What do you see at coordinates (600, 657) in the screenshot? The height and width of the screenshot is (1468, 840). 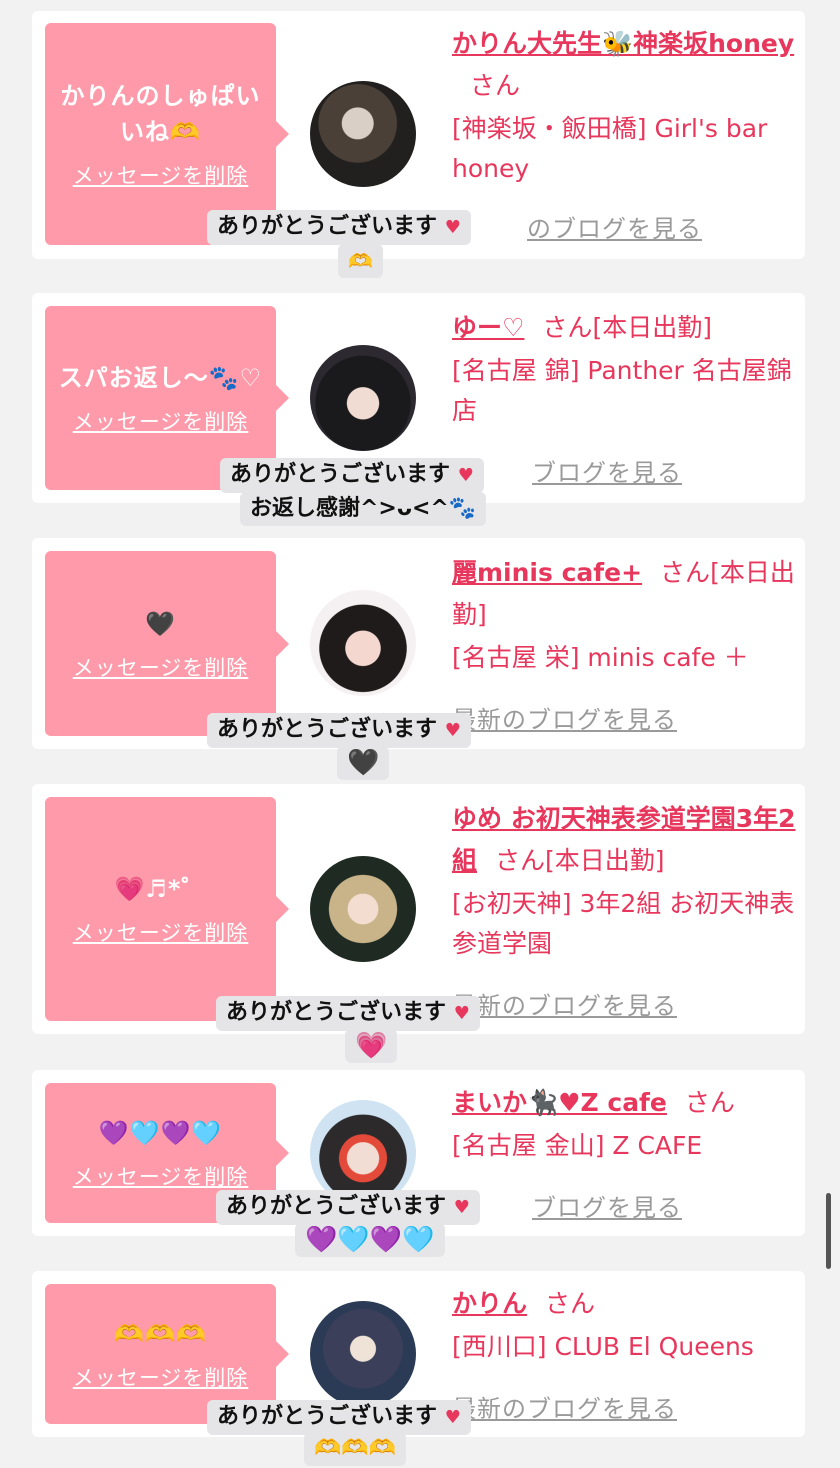 I see `shop-info: [名古屋 栄] minis cafe ＋` at bounding box center [600, 657].